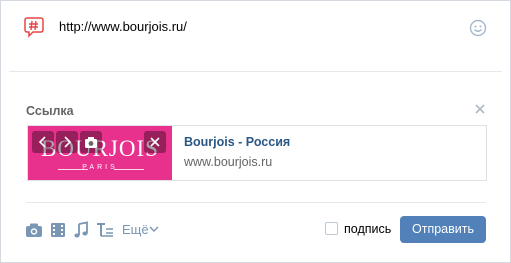  What do you see at coordinates (123, 26) in the screenshot?
I see `post-text-input: http://www.bourjois.ru/` at bounding box center [123, 26].